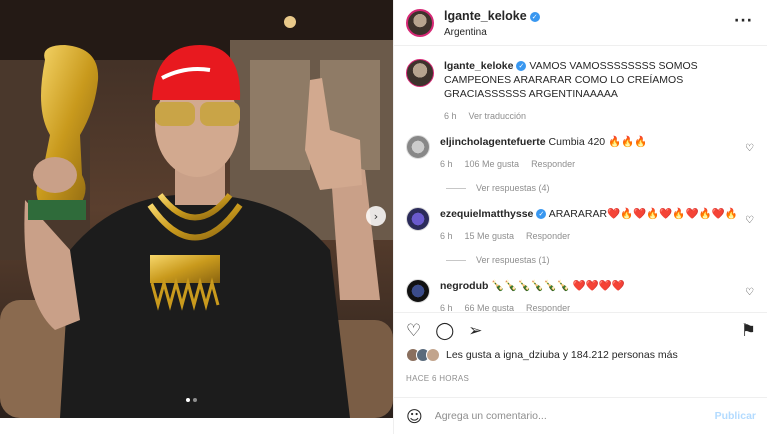 This screenshot has height=434, width=767. I want to click on comment-text: eljincholagentefuerte Cumbia 420 🔥🔥🔥, so click(589, 142).